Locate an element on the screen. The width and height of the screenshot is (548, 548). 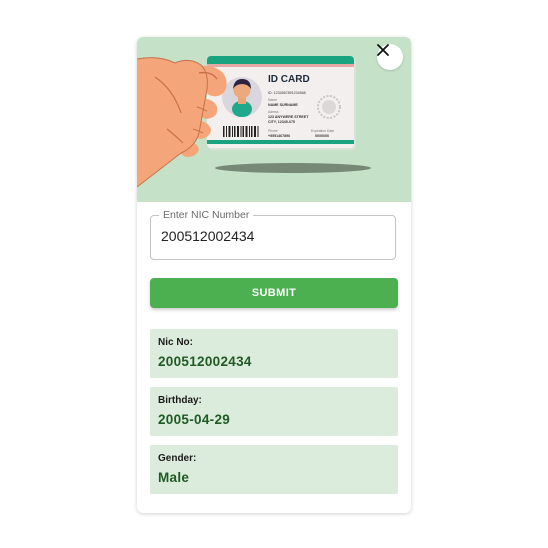
nic-input-field: Enter NIC Number is located at coordinates (273, 234).